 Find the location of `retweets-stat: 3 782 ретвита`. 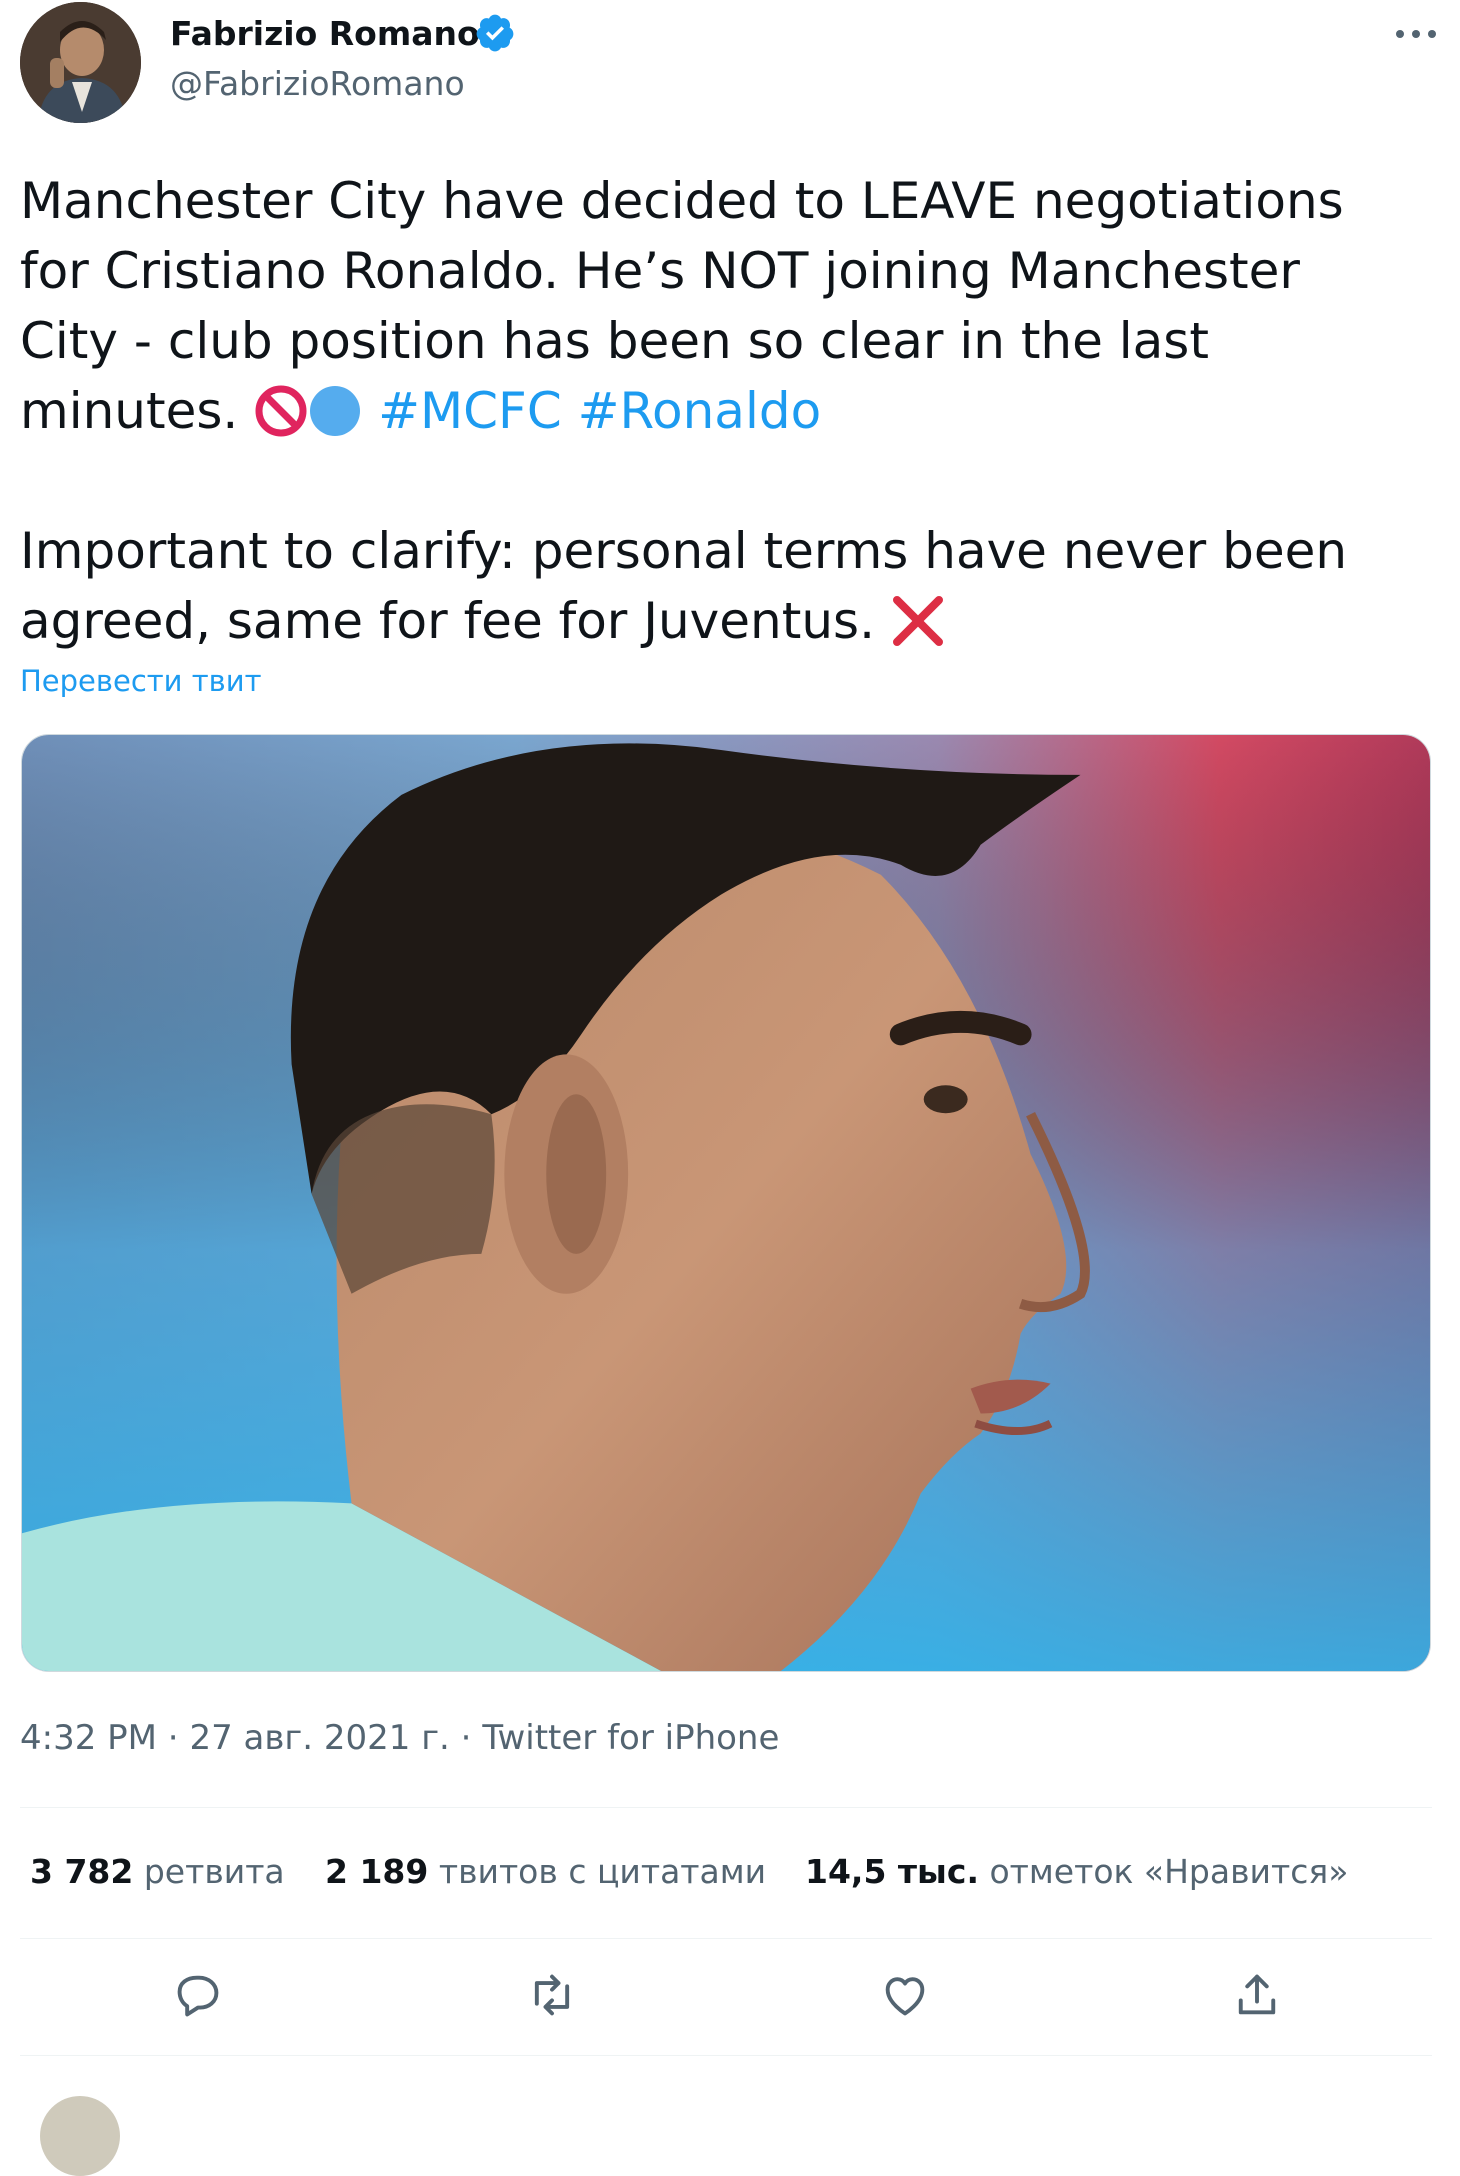

retweets-stat: 3 782 ретвита is located at coordinates (157, 1871).